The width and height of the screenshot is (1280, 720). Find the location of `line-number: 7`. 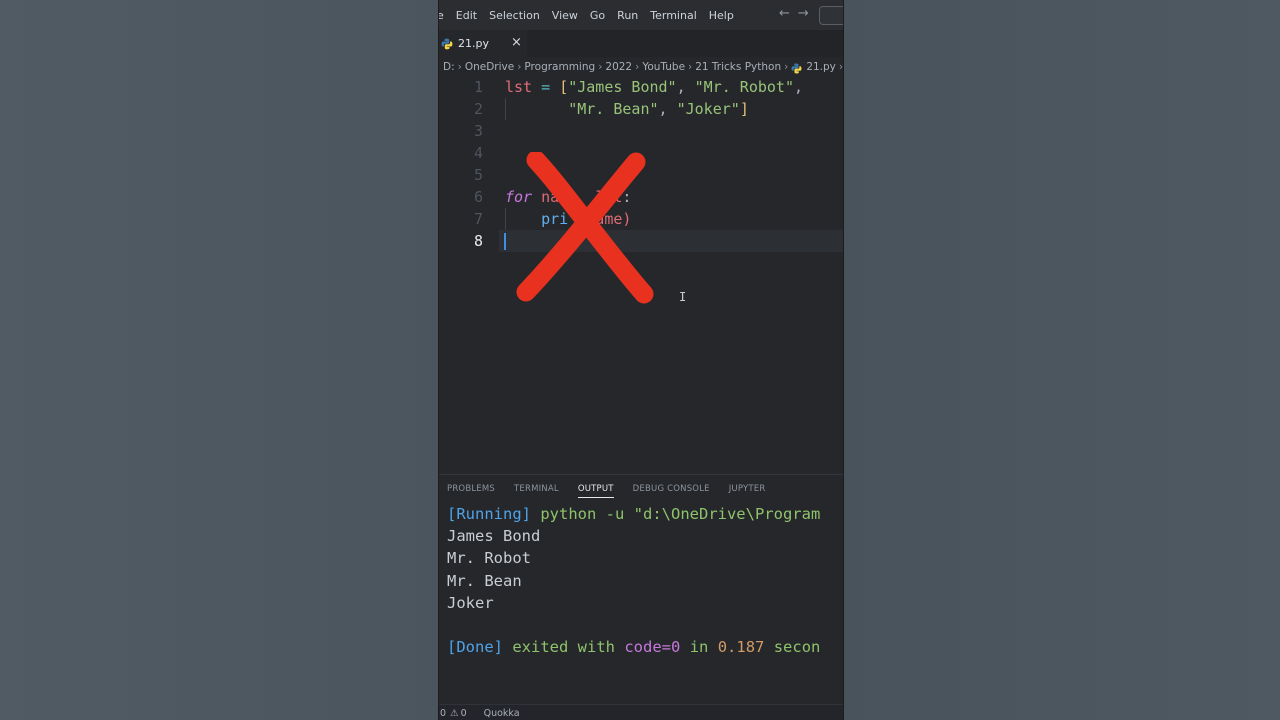

line-number: 7 is located at coordinates (478, 219).